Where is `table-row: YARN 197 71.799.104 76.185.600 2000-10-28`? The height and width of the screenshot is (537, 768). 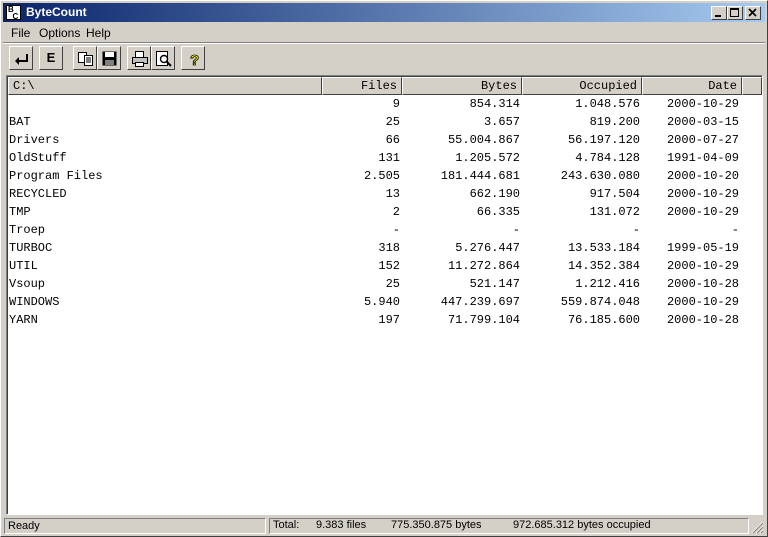
table-row: YARN 197 71.799.104 76.185.600 2000-10-28 is located at coordinates (384, 320).